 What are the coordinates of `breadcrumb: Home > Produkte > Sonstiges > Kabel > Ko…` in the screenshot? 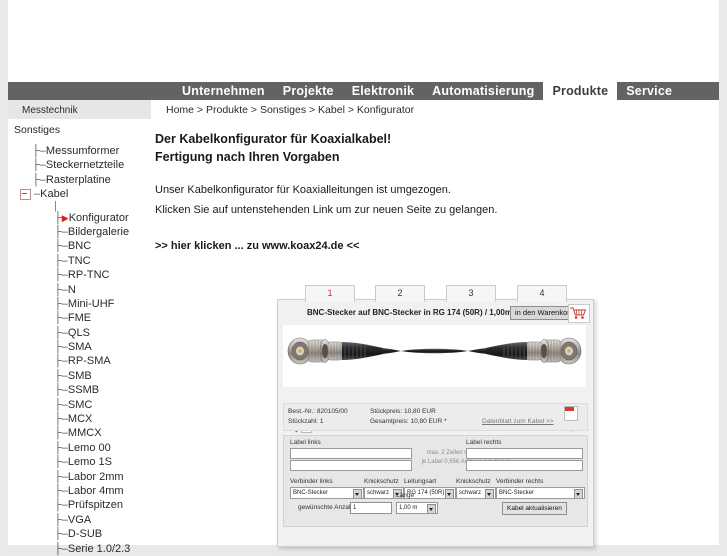 It's located at (290, 110).